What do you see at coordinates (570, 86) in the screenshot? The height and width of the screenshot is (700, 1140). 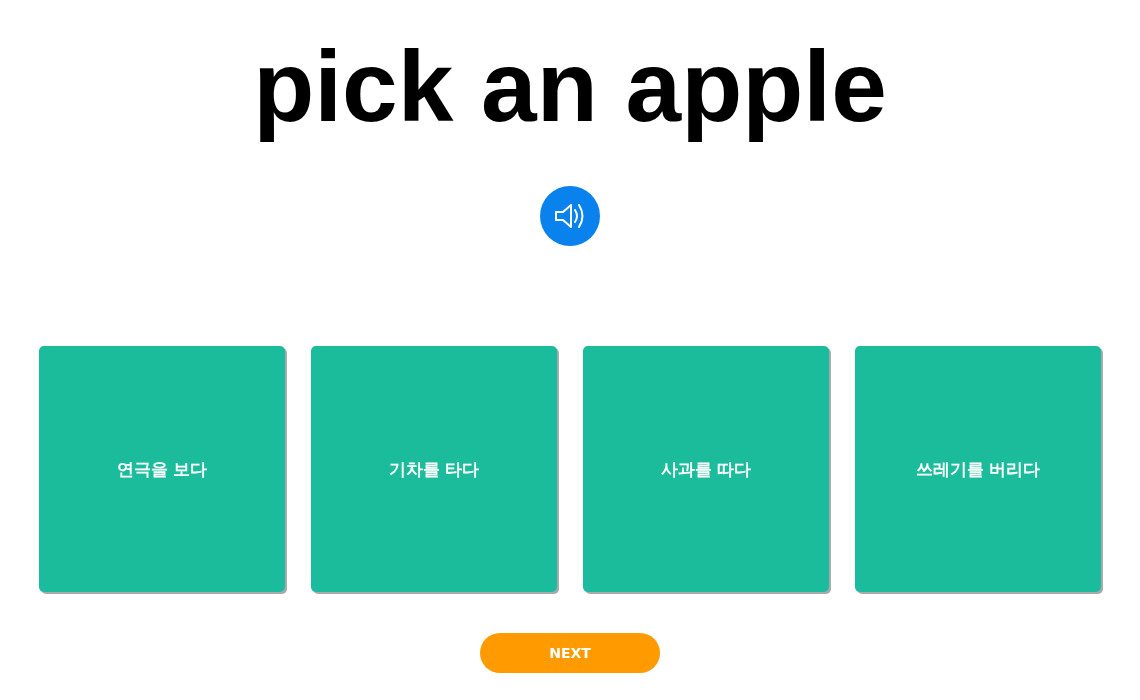 I see `prompt-title: pick an apple` at bounding box center [570, 86].